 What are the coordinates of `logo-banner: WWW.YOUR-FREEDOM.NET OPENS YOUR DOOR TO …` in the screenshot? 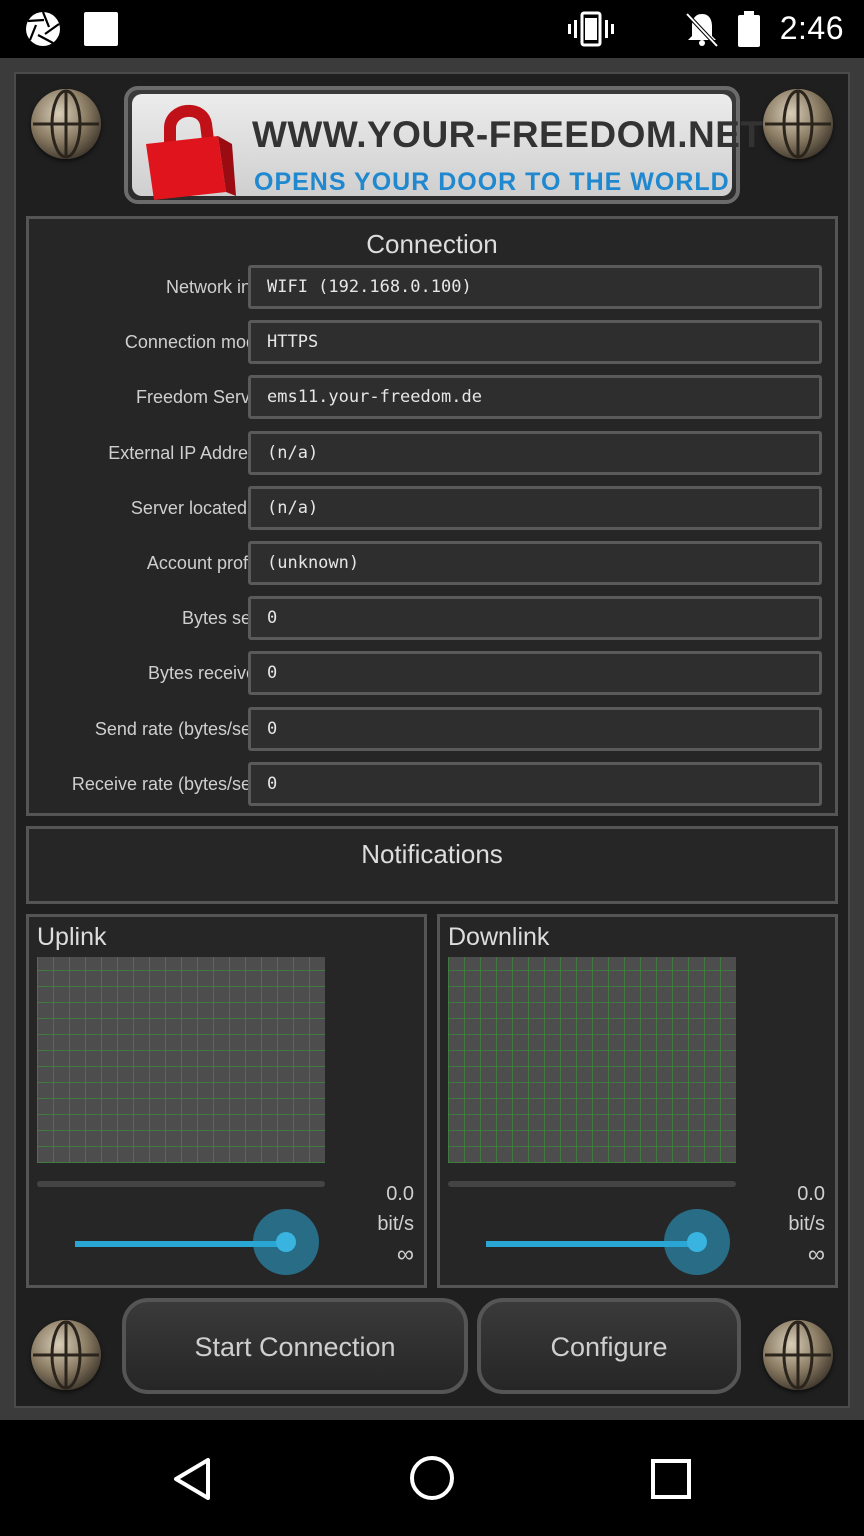 It's located at (443, 145).